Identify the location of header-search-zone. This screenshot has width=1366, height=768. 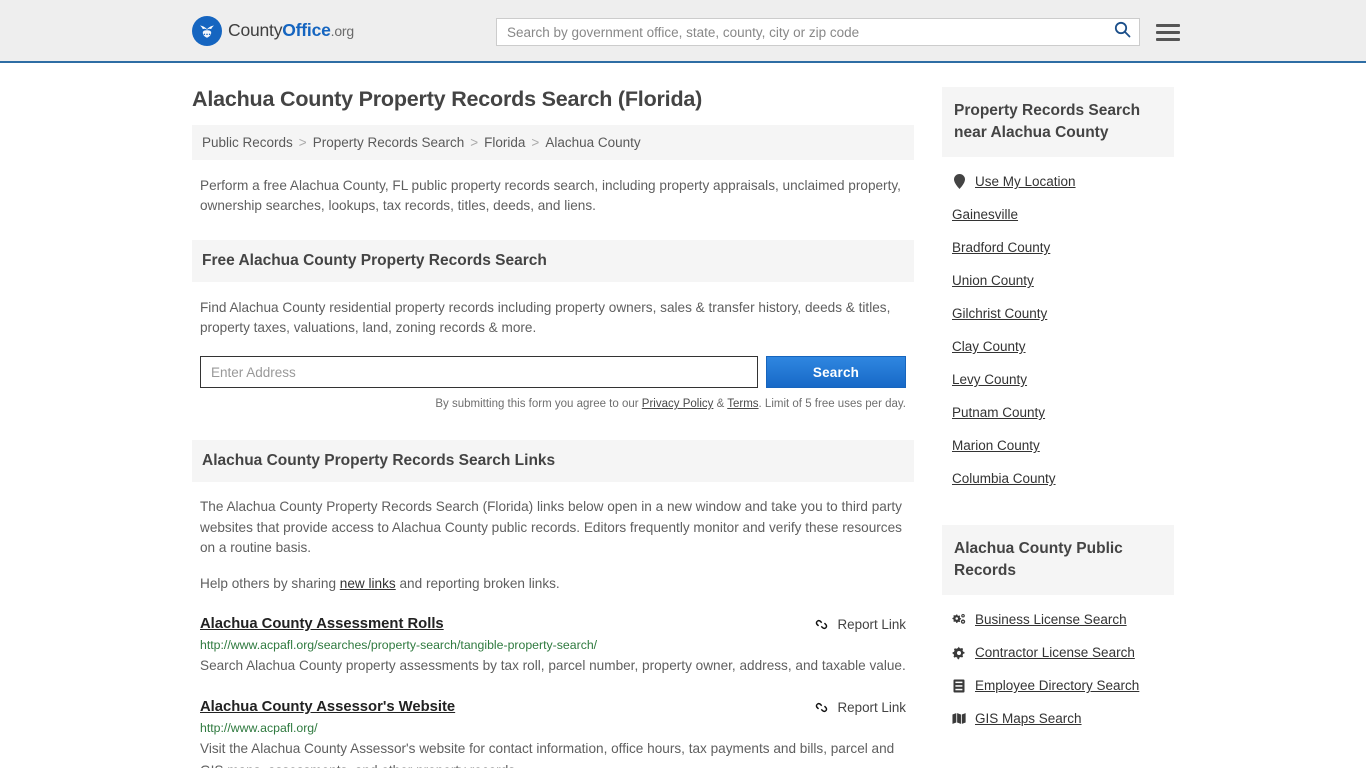
(838, 32).